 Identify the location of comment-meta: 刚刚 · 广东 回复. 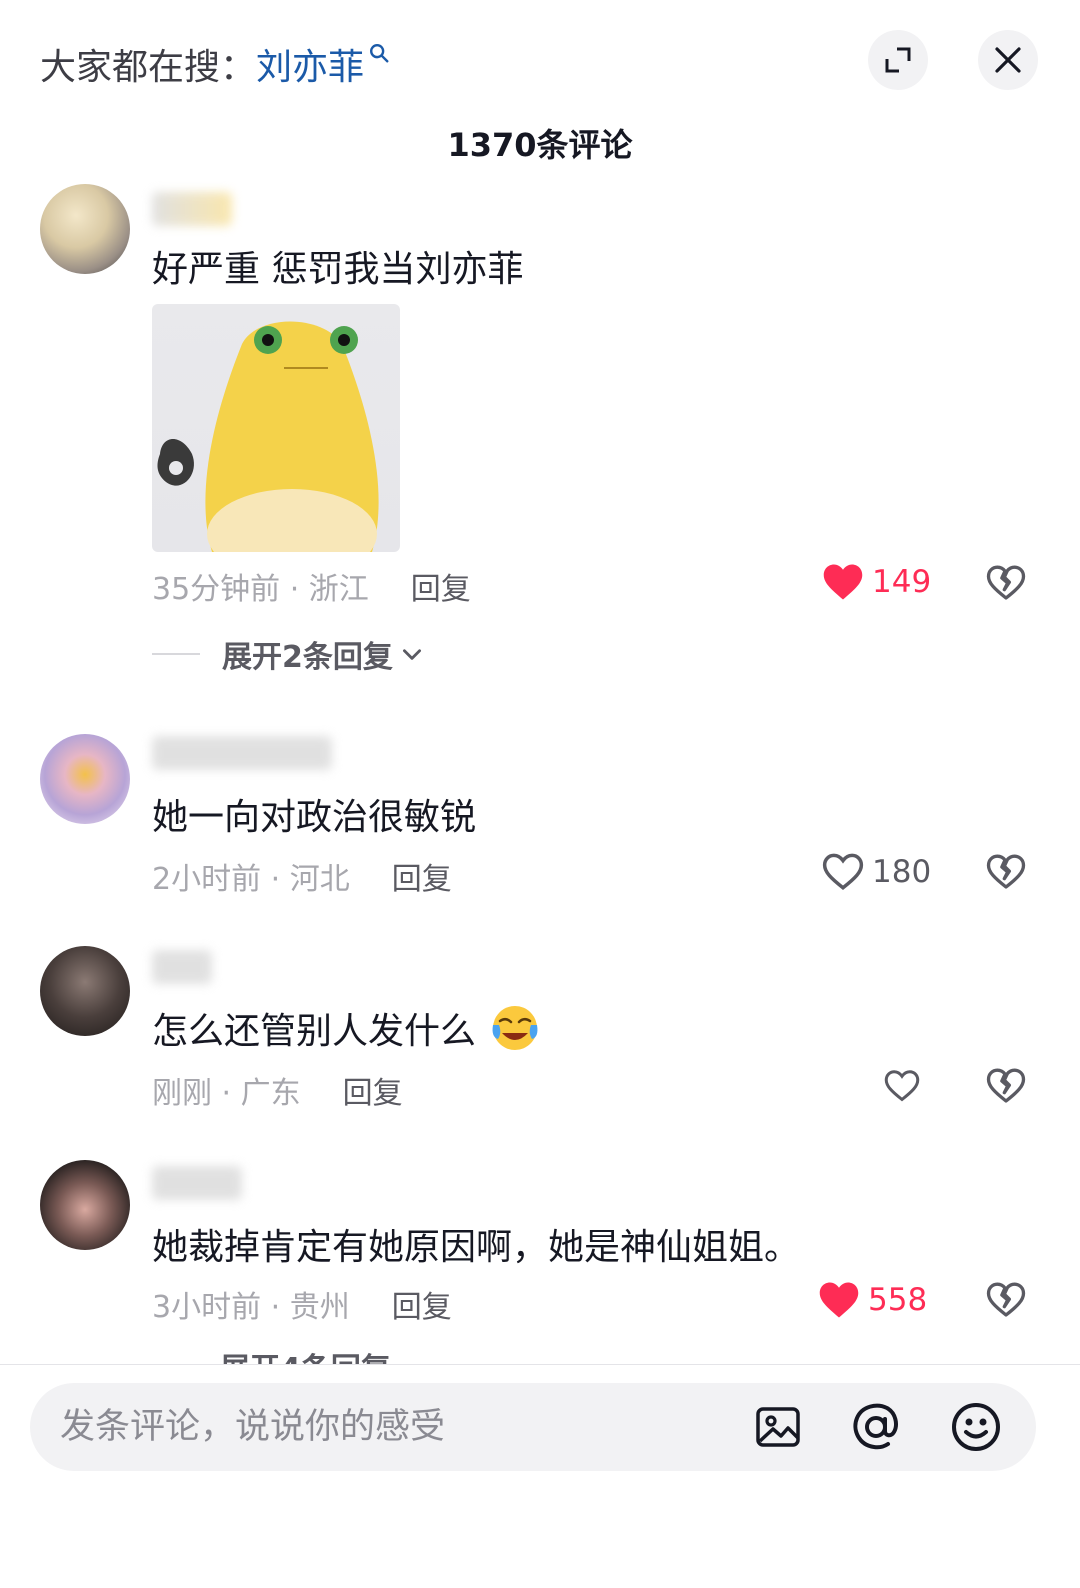
(277, 1090).